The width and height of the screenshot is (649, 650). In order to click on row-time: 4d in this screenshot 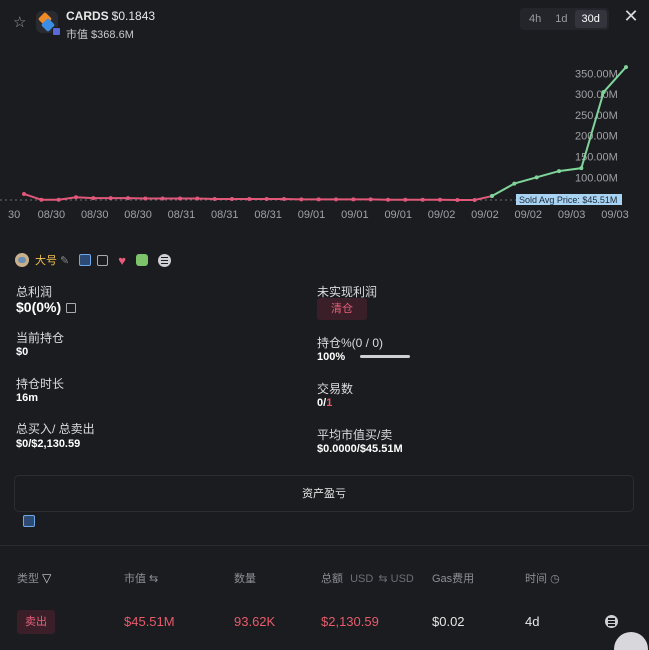, I will do `click(532, 621)`.